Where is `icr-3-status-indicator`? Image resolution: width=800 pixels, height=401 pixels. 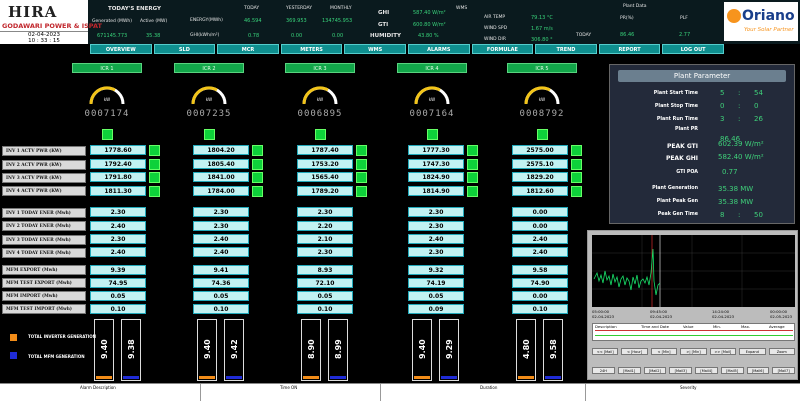 icr-3-status-indicator is located at coordinates (320, 134).